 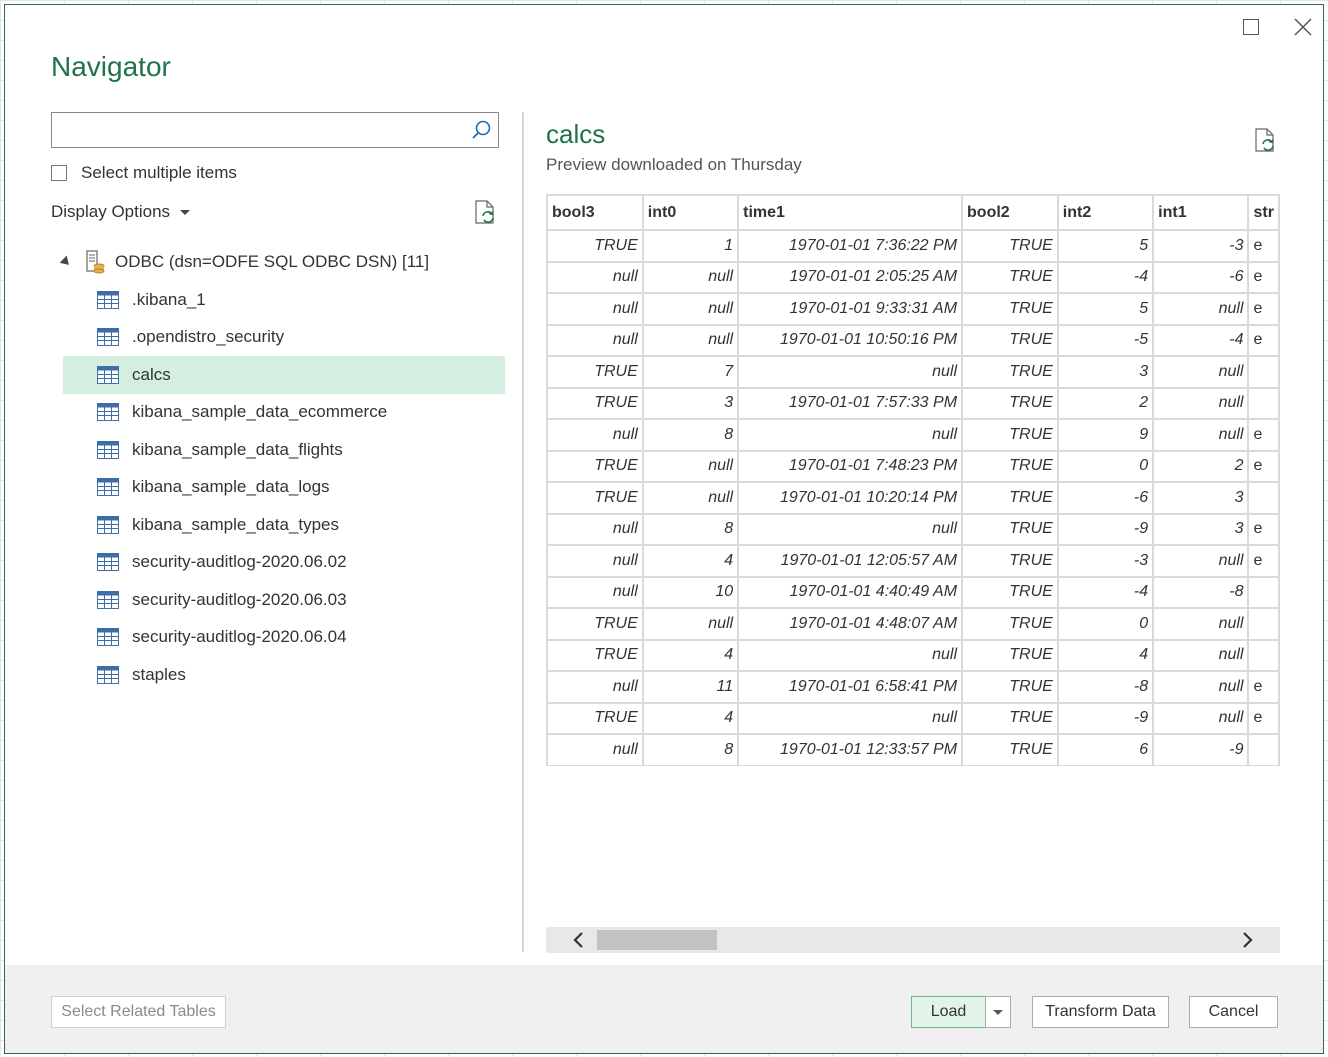 I want to click on maximize-button, so click(x=1251, y=27).